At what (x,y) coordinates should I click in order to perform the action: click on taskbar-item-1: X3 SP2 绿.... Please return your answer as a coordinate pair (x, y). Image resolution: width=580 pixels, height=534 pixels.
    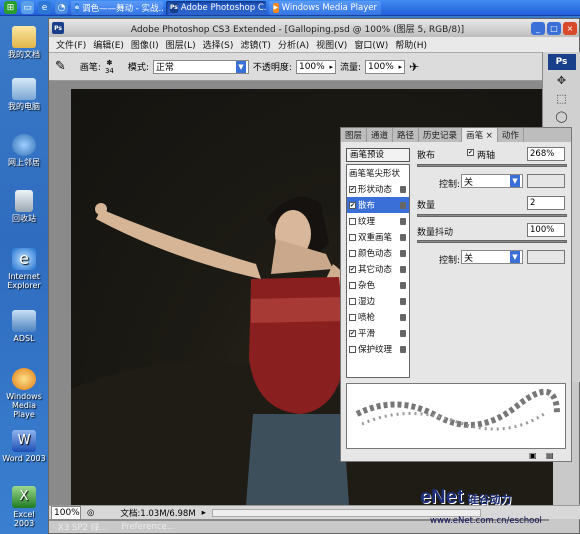
    Looking at the image, I should click on (82, 527).